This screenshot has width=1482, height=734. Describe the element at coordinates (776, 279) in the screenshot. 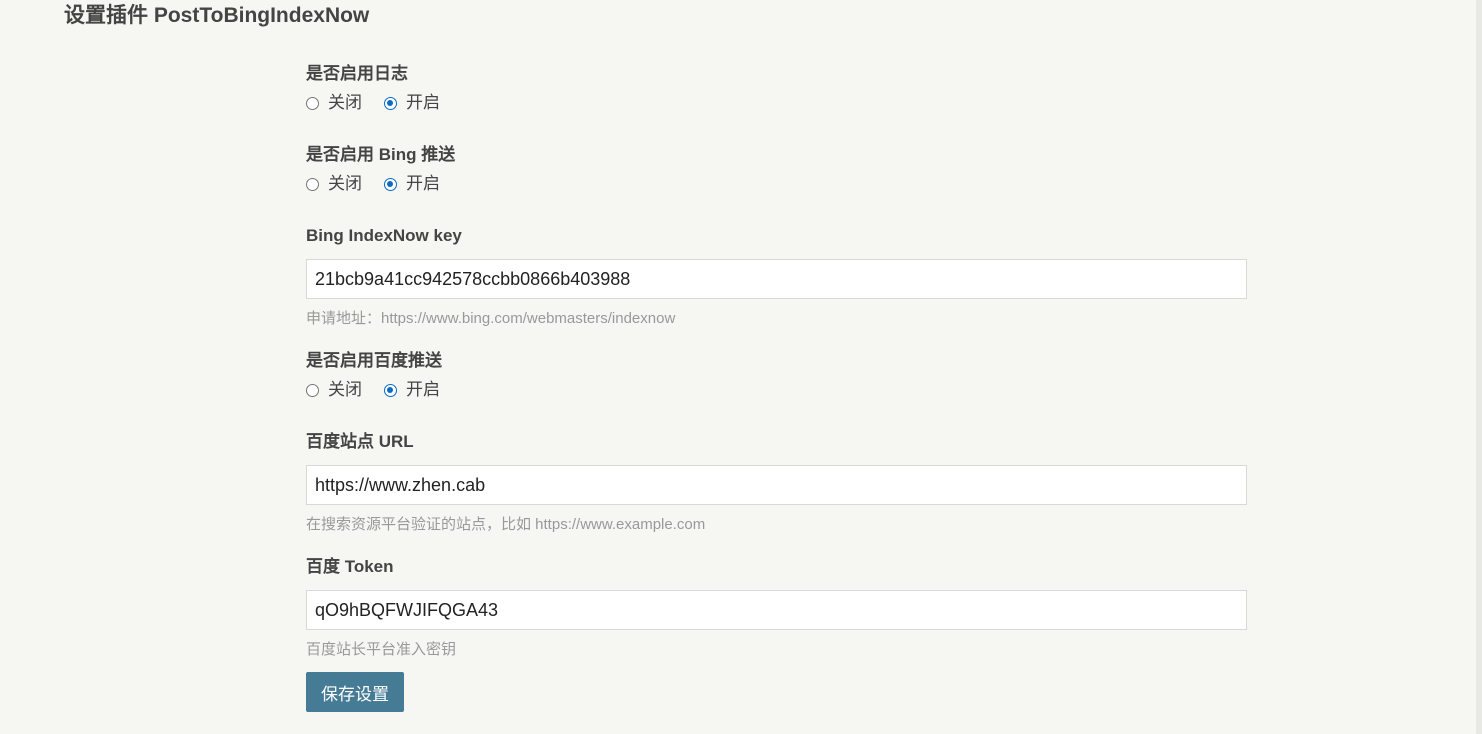

I see `bing-key-input` at that location.